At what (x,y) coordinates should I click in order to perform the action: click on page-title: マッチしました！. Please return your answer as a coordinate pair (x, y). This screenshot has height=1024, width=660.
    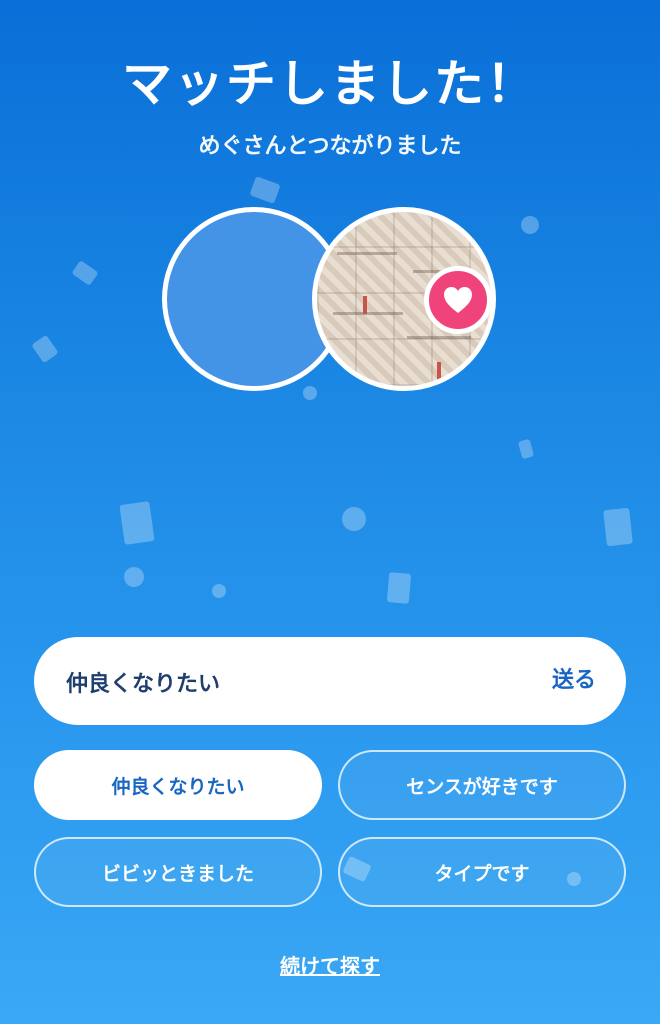
    Looking at the image, I should click on (330, 84).